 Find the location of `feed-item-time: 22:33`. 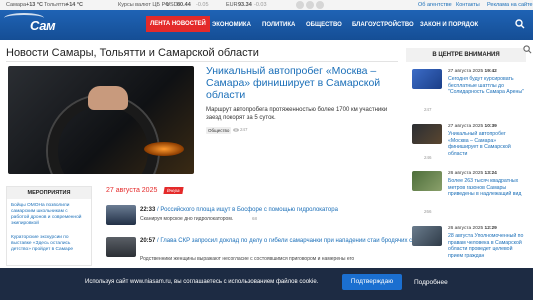

feed-item-time: 22:33 is located at coordinates (148, 210).